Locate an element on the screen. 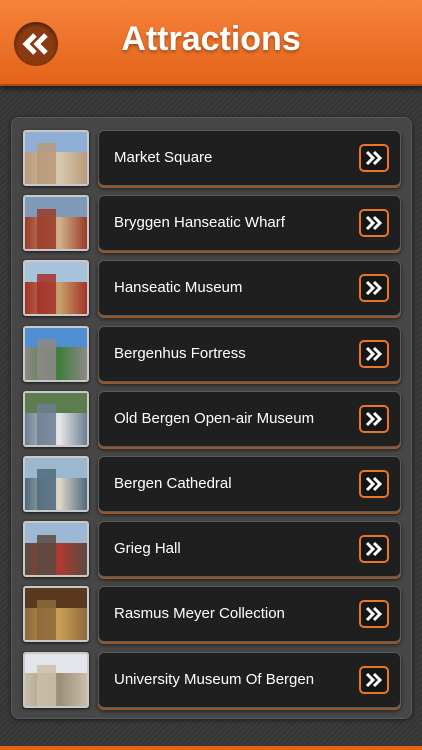  attraction-label: Bergenhus Fortress is located at coordinates (180, 353).